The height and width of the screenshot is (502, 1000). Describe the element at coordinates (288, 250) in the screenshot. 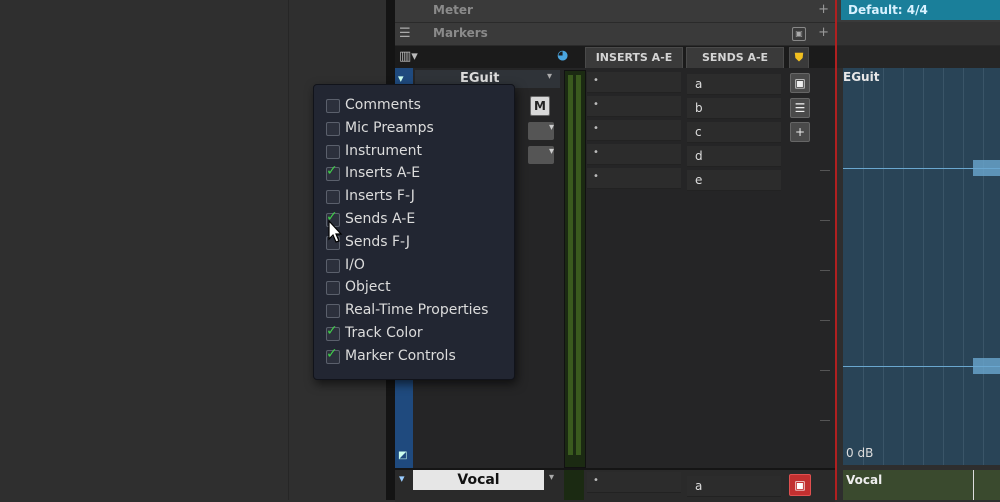

I see `divider` at that location.